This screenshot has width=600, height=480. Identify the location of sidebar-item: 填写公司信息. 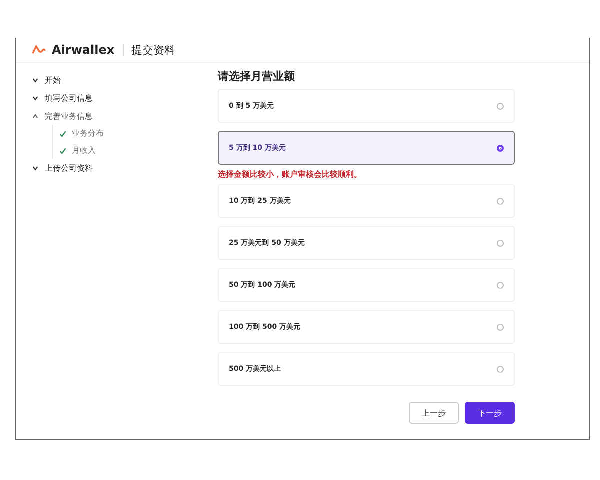
(119, 98).